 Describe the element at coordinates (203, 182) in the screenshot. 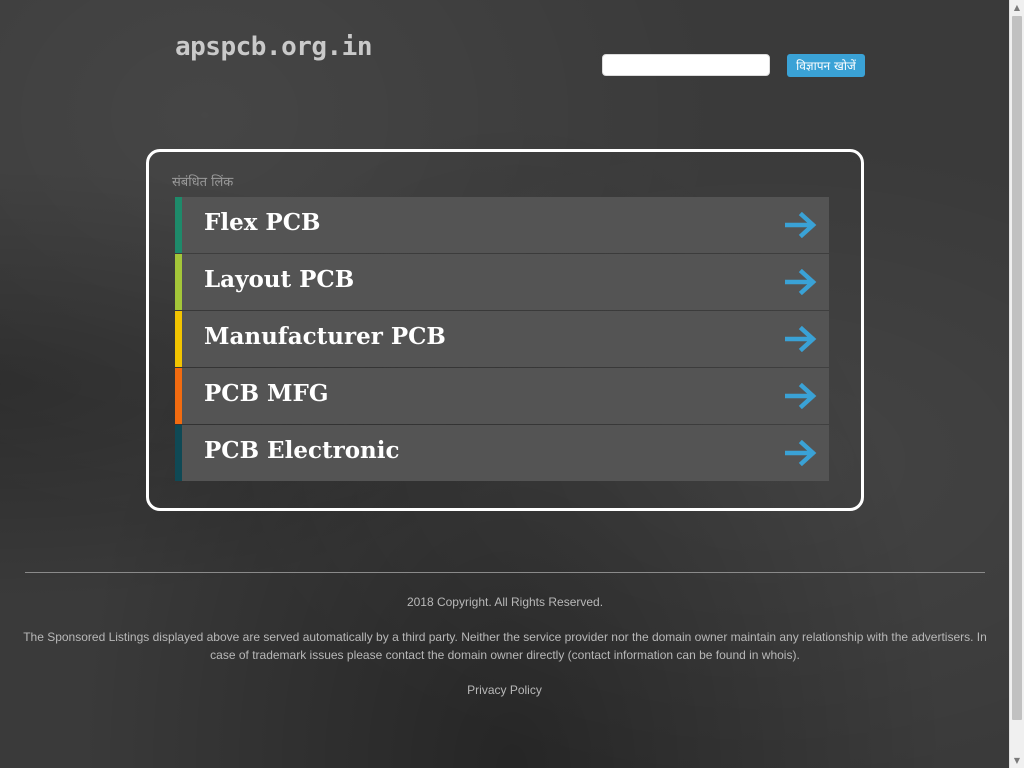

I see `related-links-heading: संबंधित लिंक` at that location.